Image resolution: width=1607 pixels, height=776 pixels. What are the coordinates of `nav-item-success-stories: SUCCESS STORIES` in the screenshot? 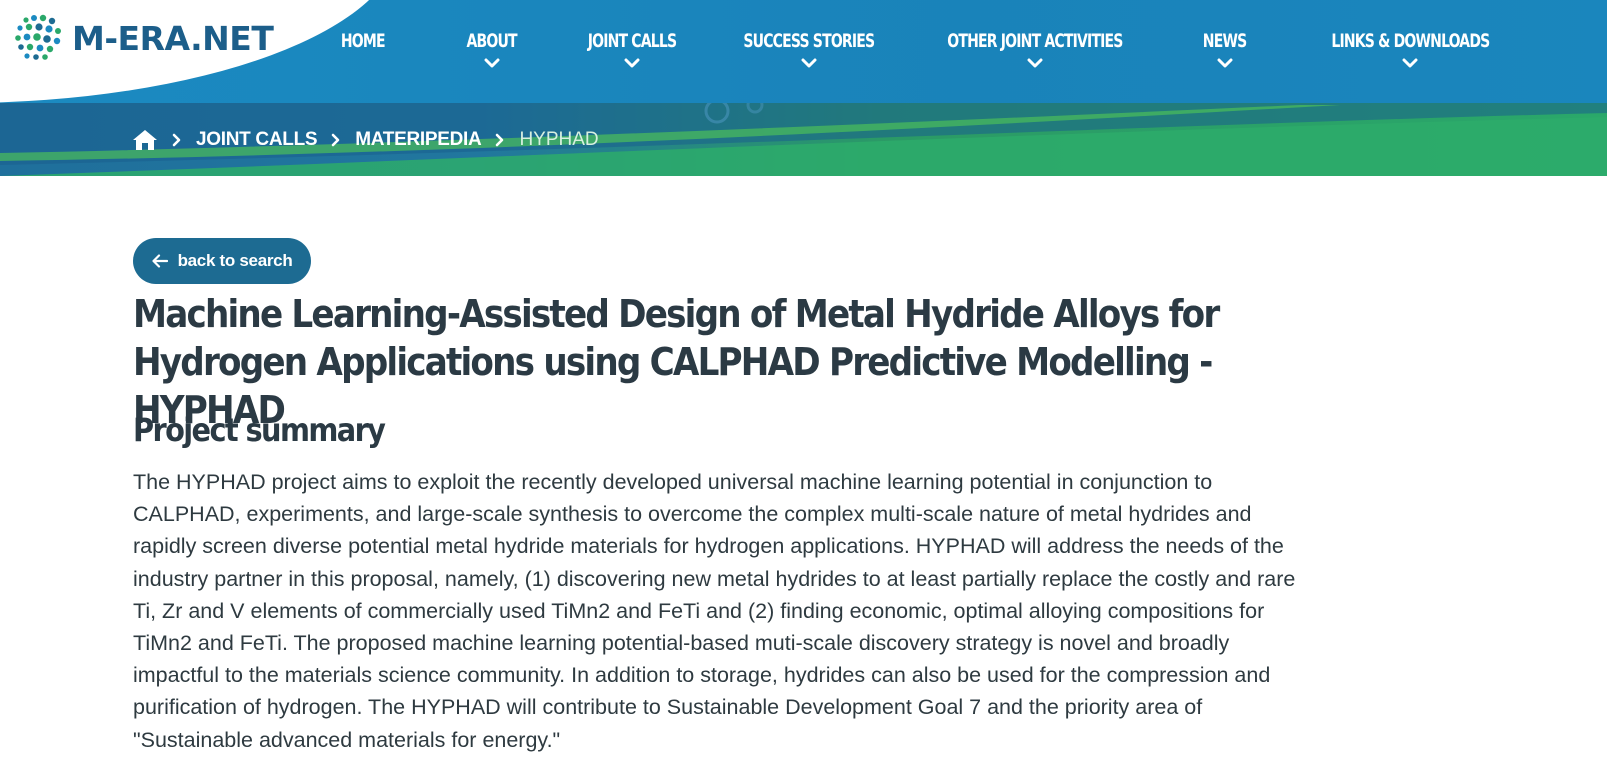 It's located at (809, 51).